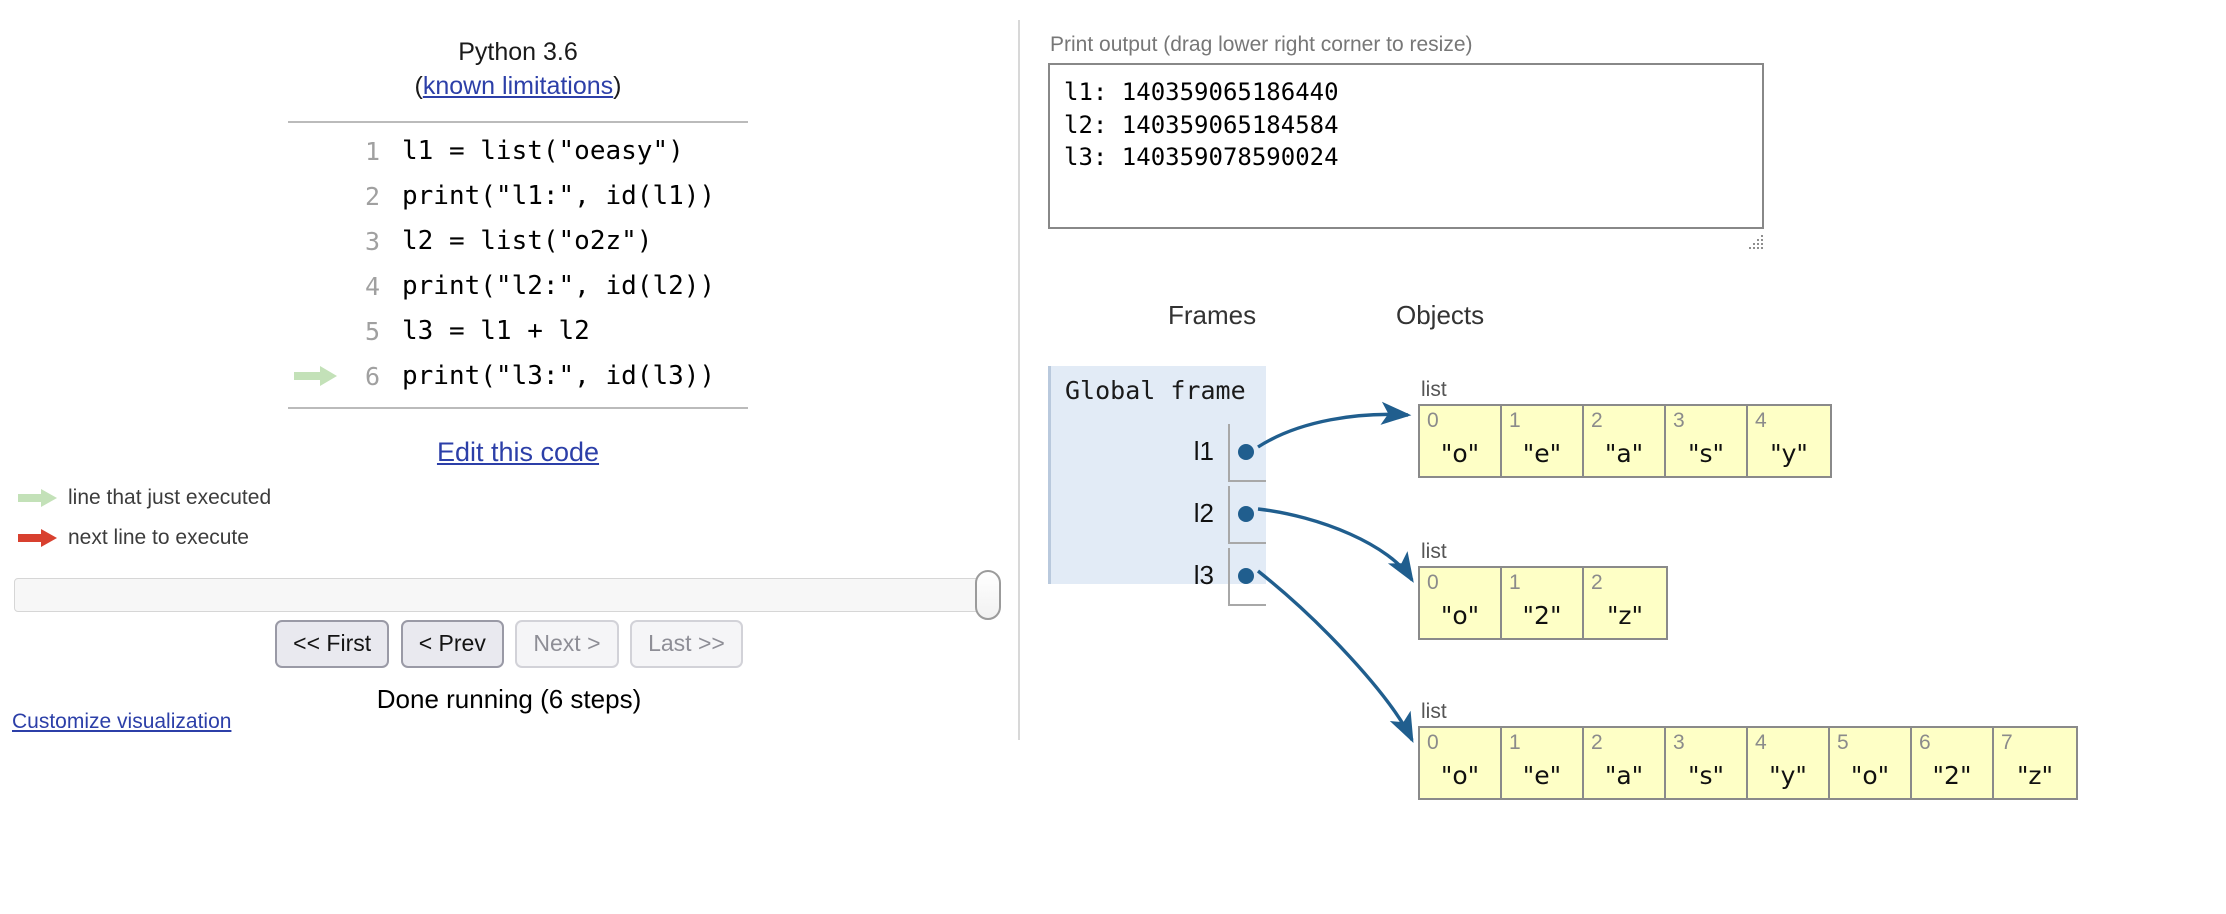  Describe the element at coordinates (686, 644) in the screenshot. I see `last-step-button: Last >>` at that location.